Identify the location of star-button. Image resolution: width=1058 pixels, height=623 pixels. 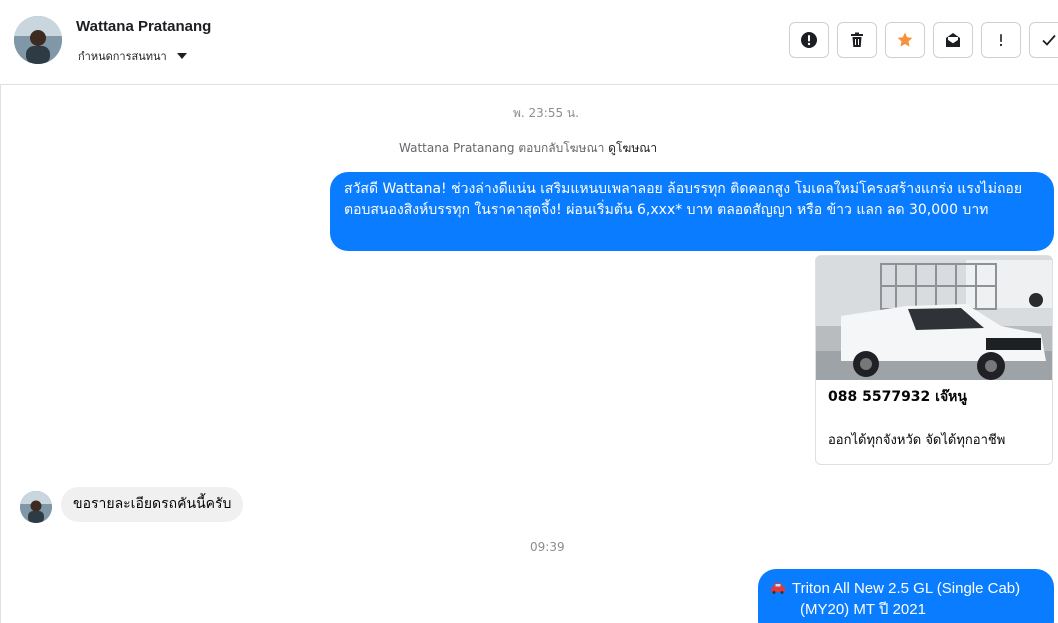
(905, 40).